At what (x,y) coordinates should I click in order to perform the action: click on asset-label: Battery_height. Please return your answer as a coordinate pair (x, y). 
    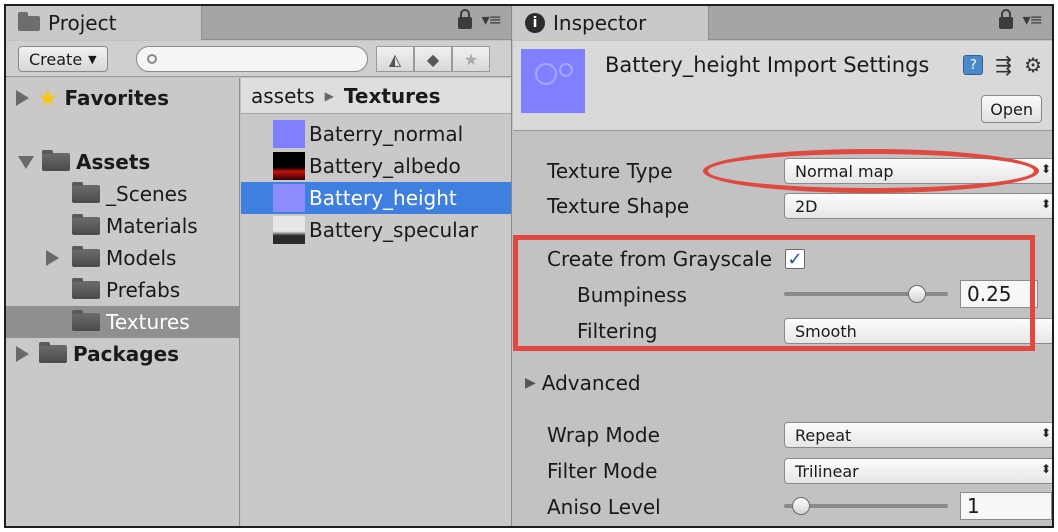
    Looking at the image, I should click on (383, 198).